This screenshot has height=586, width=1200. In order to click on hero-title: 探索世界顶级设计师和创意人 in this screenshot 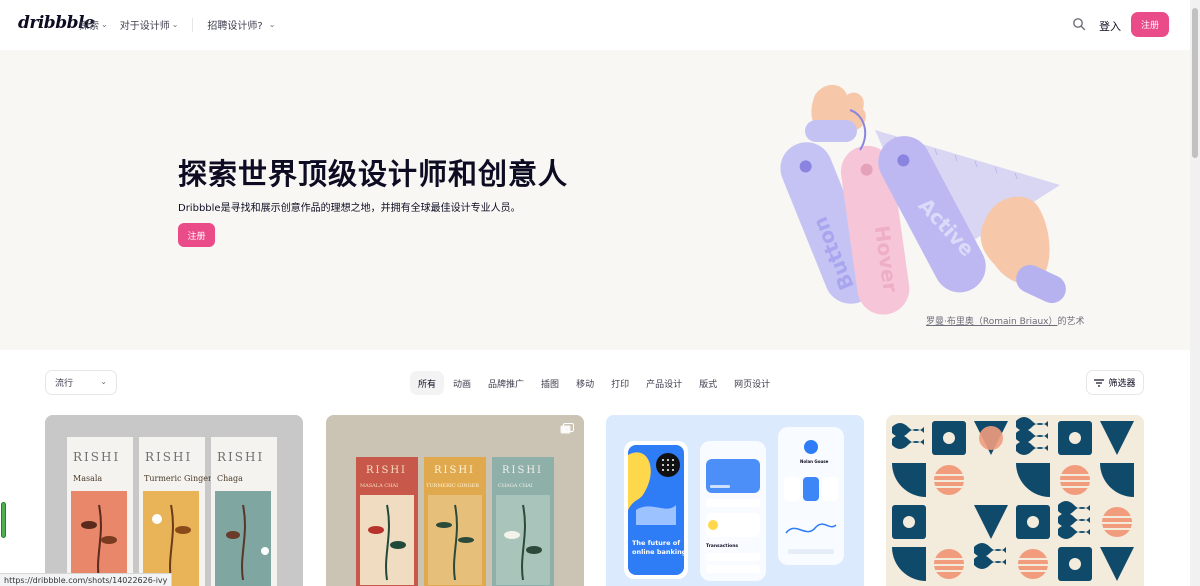, I will do `click(373, 174)`.